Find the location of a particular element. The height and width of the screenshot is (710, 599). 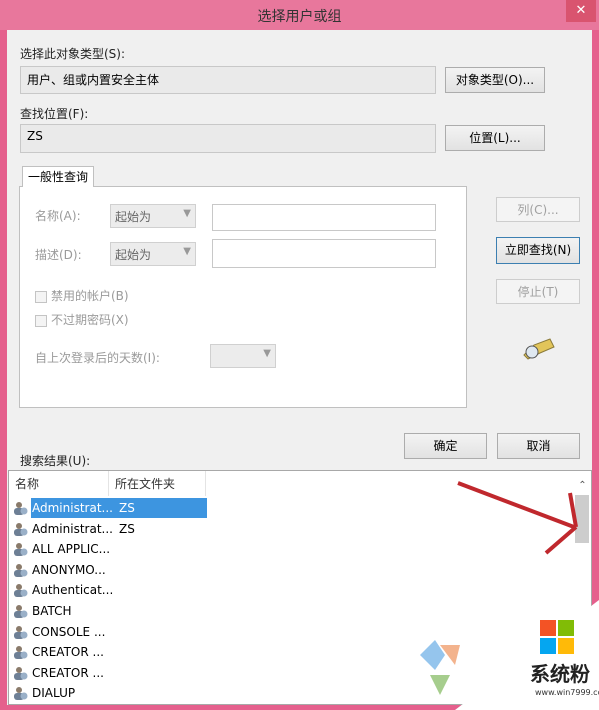

name-mode-select: 起始为 ▼ is located at coordinates (153, 216).